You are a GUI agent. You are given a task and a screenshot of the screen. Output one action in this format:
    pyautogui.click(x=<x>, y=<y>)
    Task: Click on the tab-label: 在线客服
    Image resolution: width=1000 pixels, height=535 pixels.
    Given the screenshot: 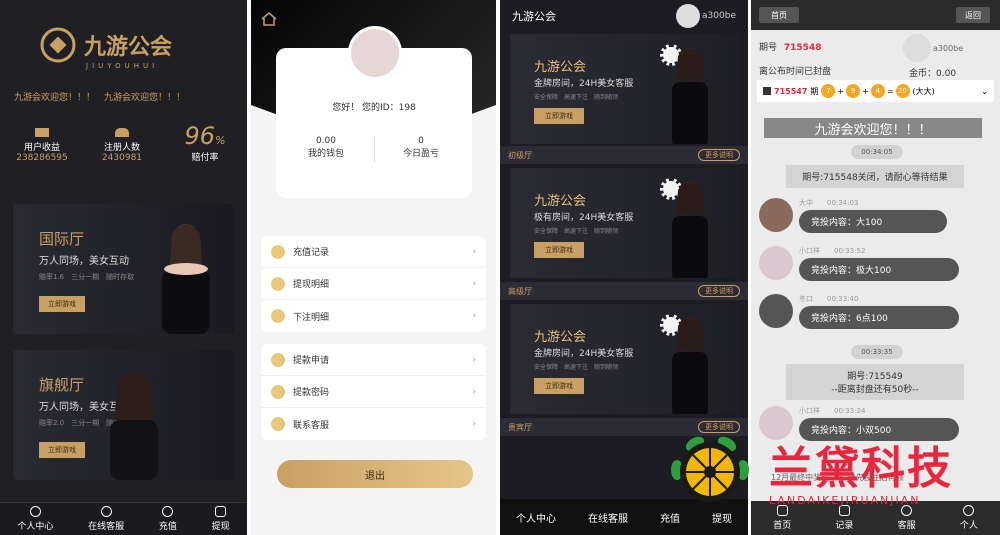 What is the action you would take?
    pyautogui.click(x=106, y=527)
    